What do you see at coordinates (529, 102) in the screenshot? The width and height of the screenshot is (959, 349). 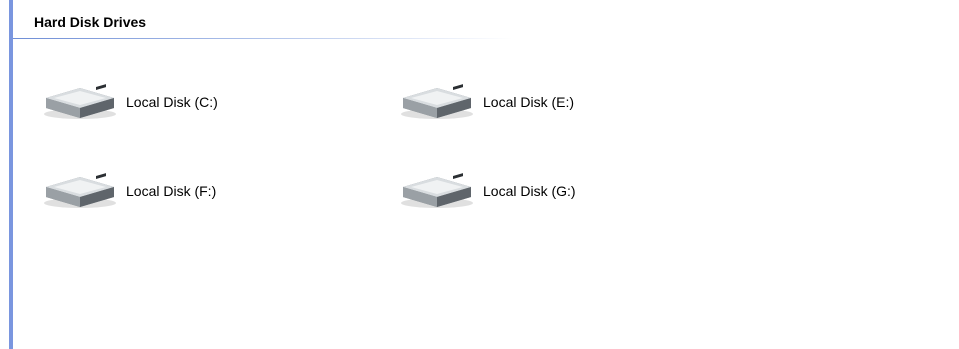 I see `drive-label: Local Disk (E:)` at bounding box center [529, 102].